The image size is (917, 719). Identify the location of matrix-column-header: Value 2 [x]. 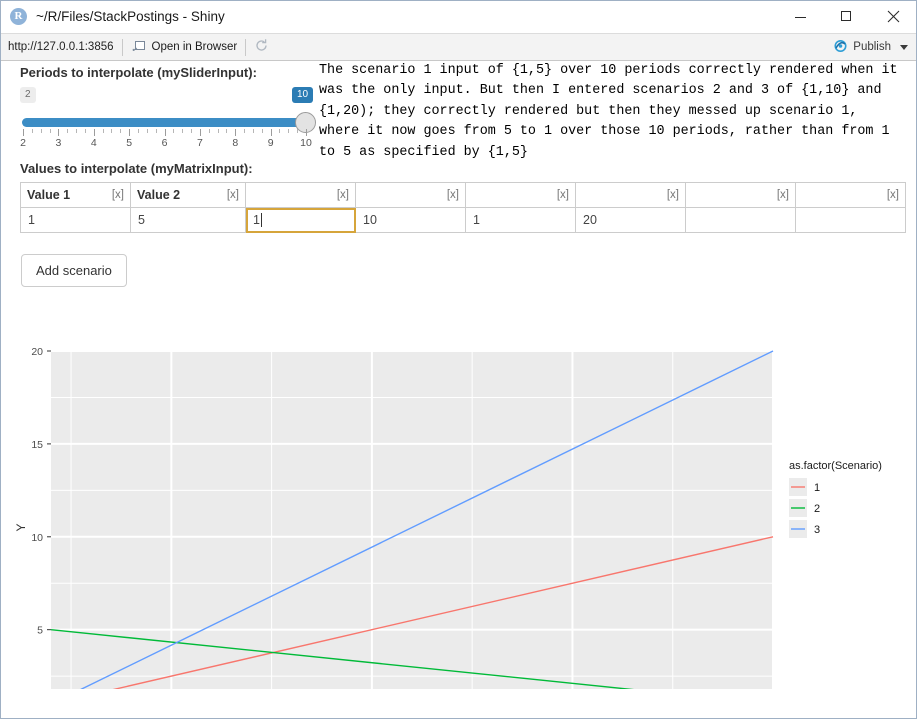
(188, 195).